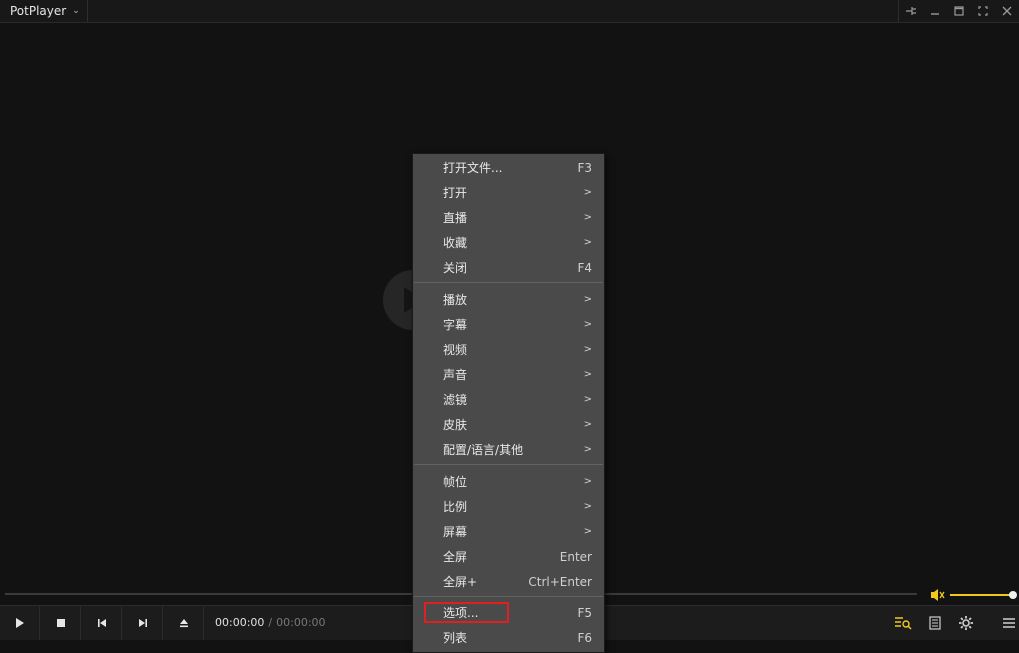 The width and height of the screenshot is (1019, 653). What do you see at coordinates (1007, 11) in the screenshot?
I see `close-icon` at bounding box center [1007, 11].